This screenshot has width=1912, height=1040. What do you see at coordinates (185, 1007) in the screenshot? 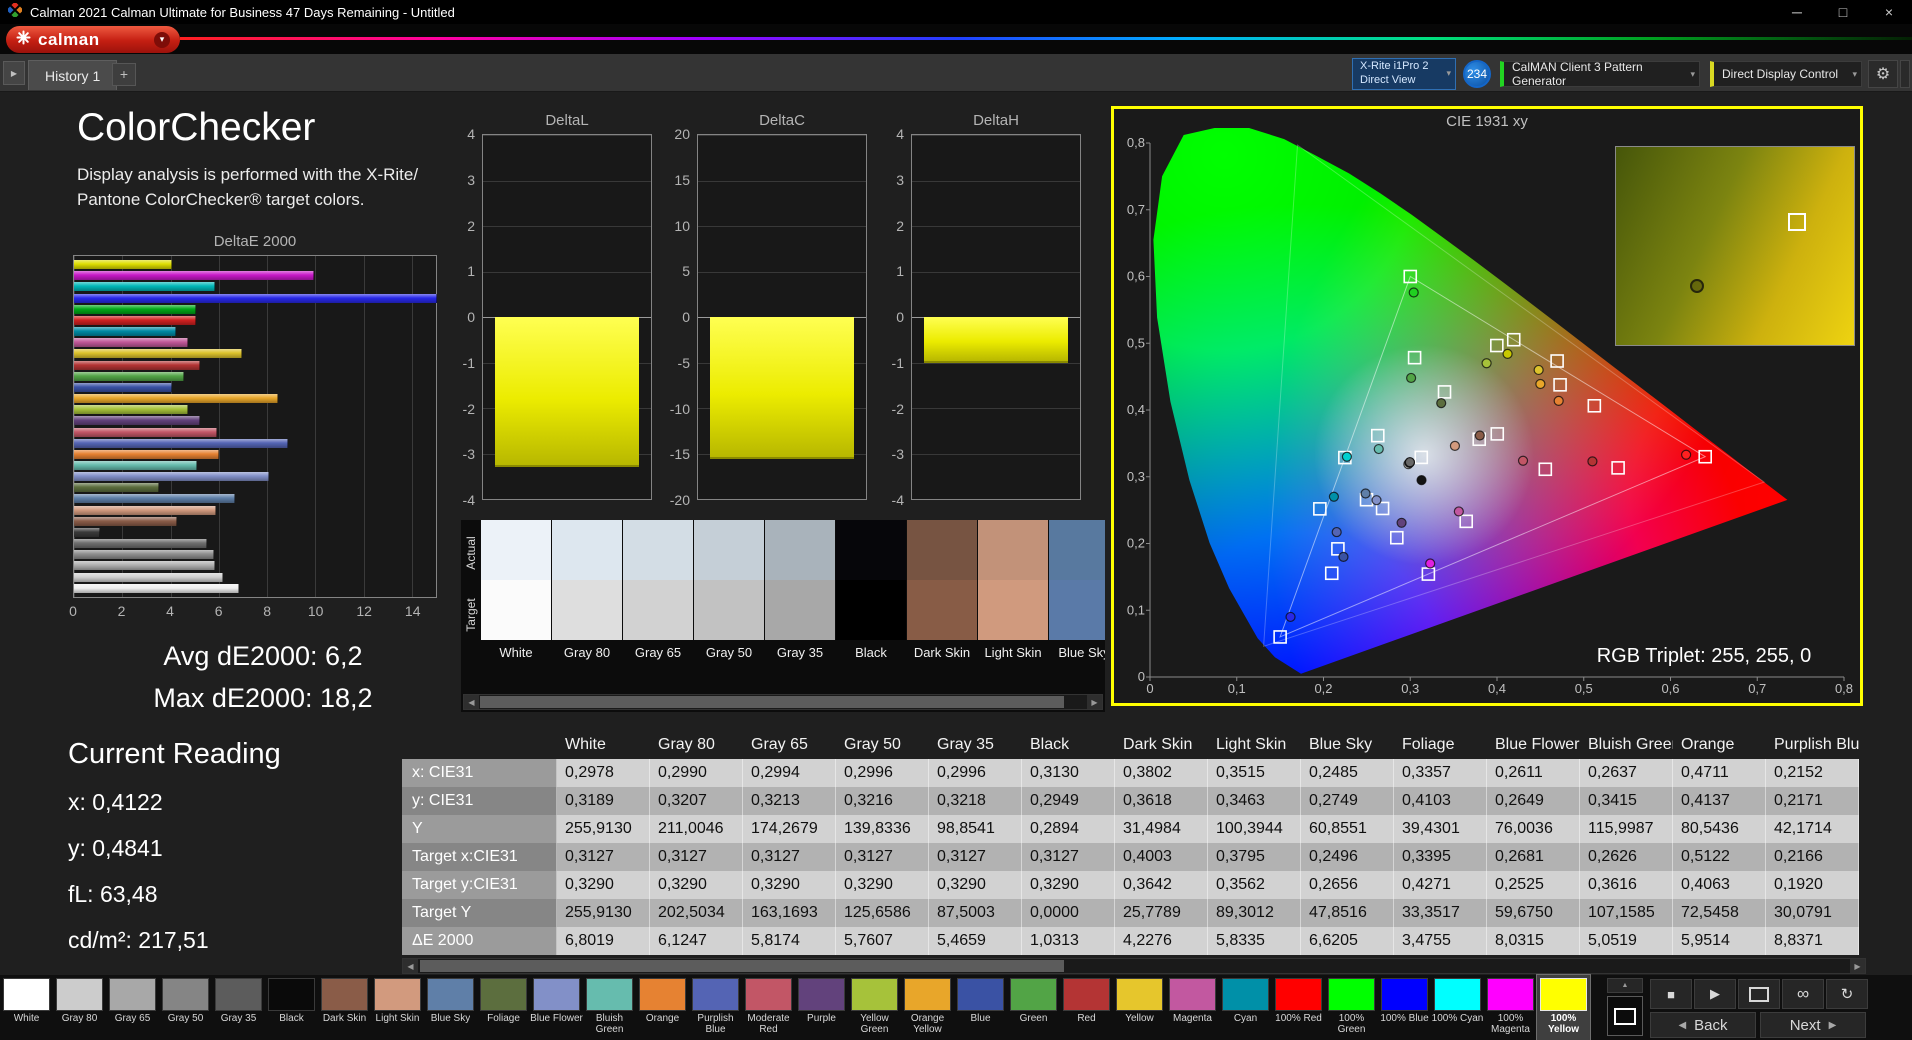
I see `pattern-swatch-gray-50: Gray 50` at bounding box center [185, 1007].